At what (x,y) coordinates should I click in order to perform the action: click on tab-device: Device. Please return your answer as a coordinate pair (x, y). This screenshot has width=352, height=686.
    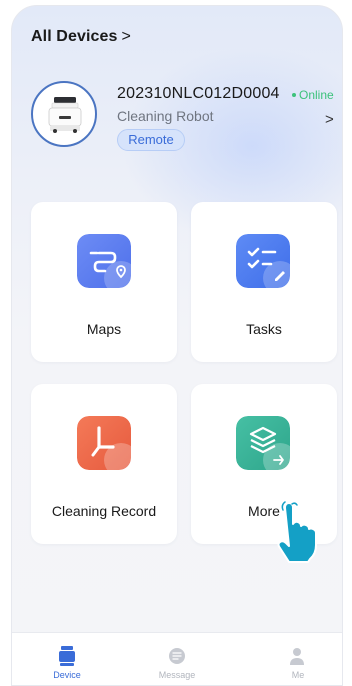
    Looking at the image, I should click on (67, 659).